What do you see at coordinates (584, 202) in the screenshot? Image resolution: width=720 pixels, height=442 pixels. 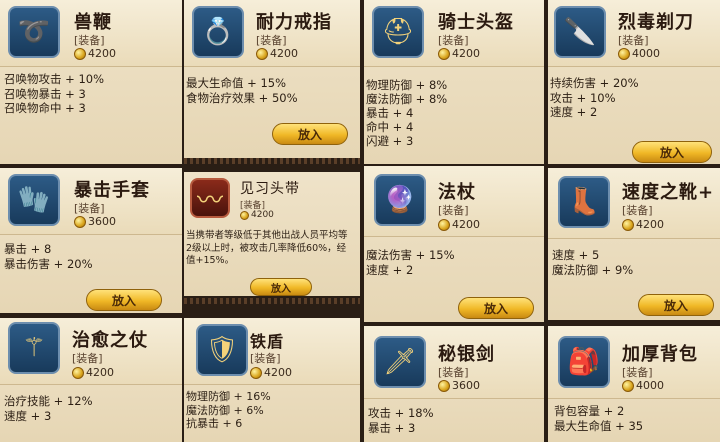 I see `boots-icon: 👢` at bounding box center [584, 202].